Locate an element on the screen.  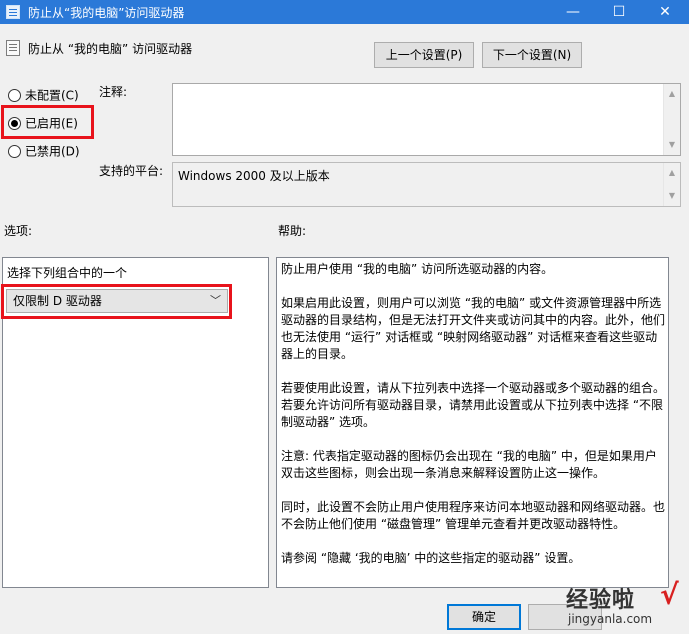
help-paragraph: 请参阅 “隐藏 ‘我的电脑’ 中的这些指定的驱动器” 设置。 is located at coordinates (431, 558).